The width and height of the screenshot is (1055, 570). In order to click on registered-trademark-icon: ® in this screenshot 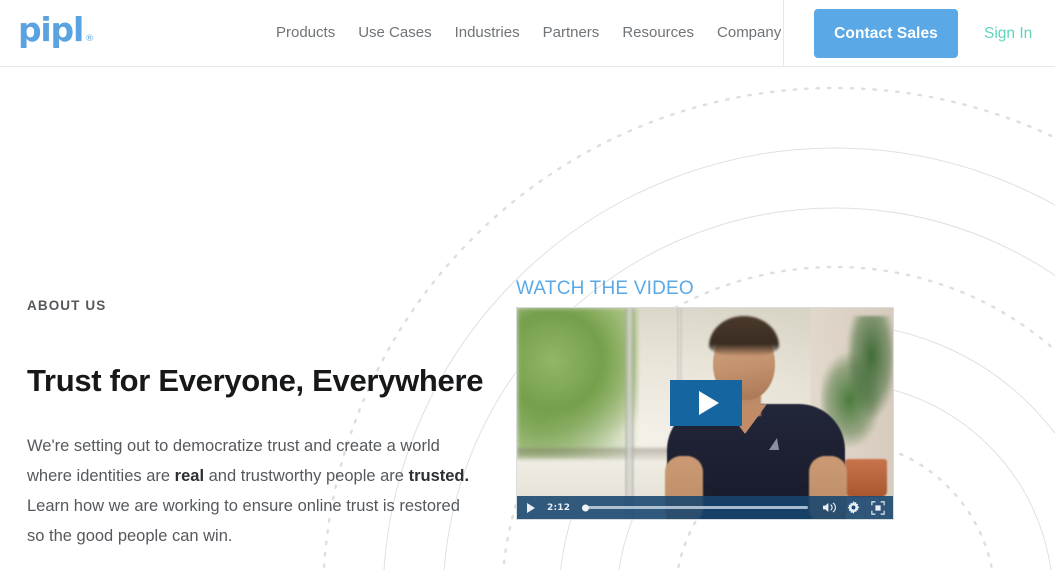, I will do `click(90, 39)`.